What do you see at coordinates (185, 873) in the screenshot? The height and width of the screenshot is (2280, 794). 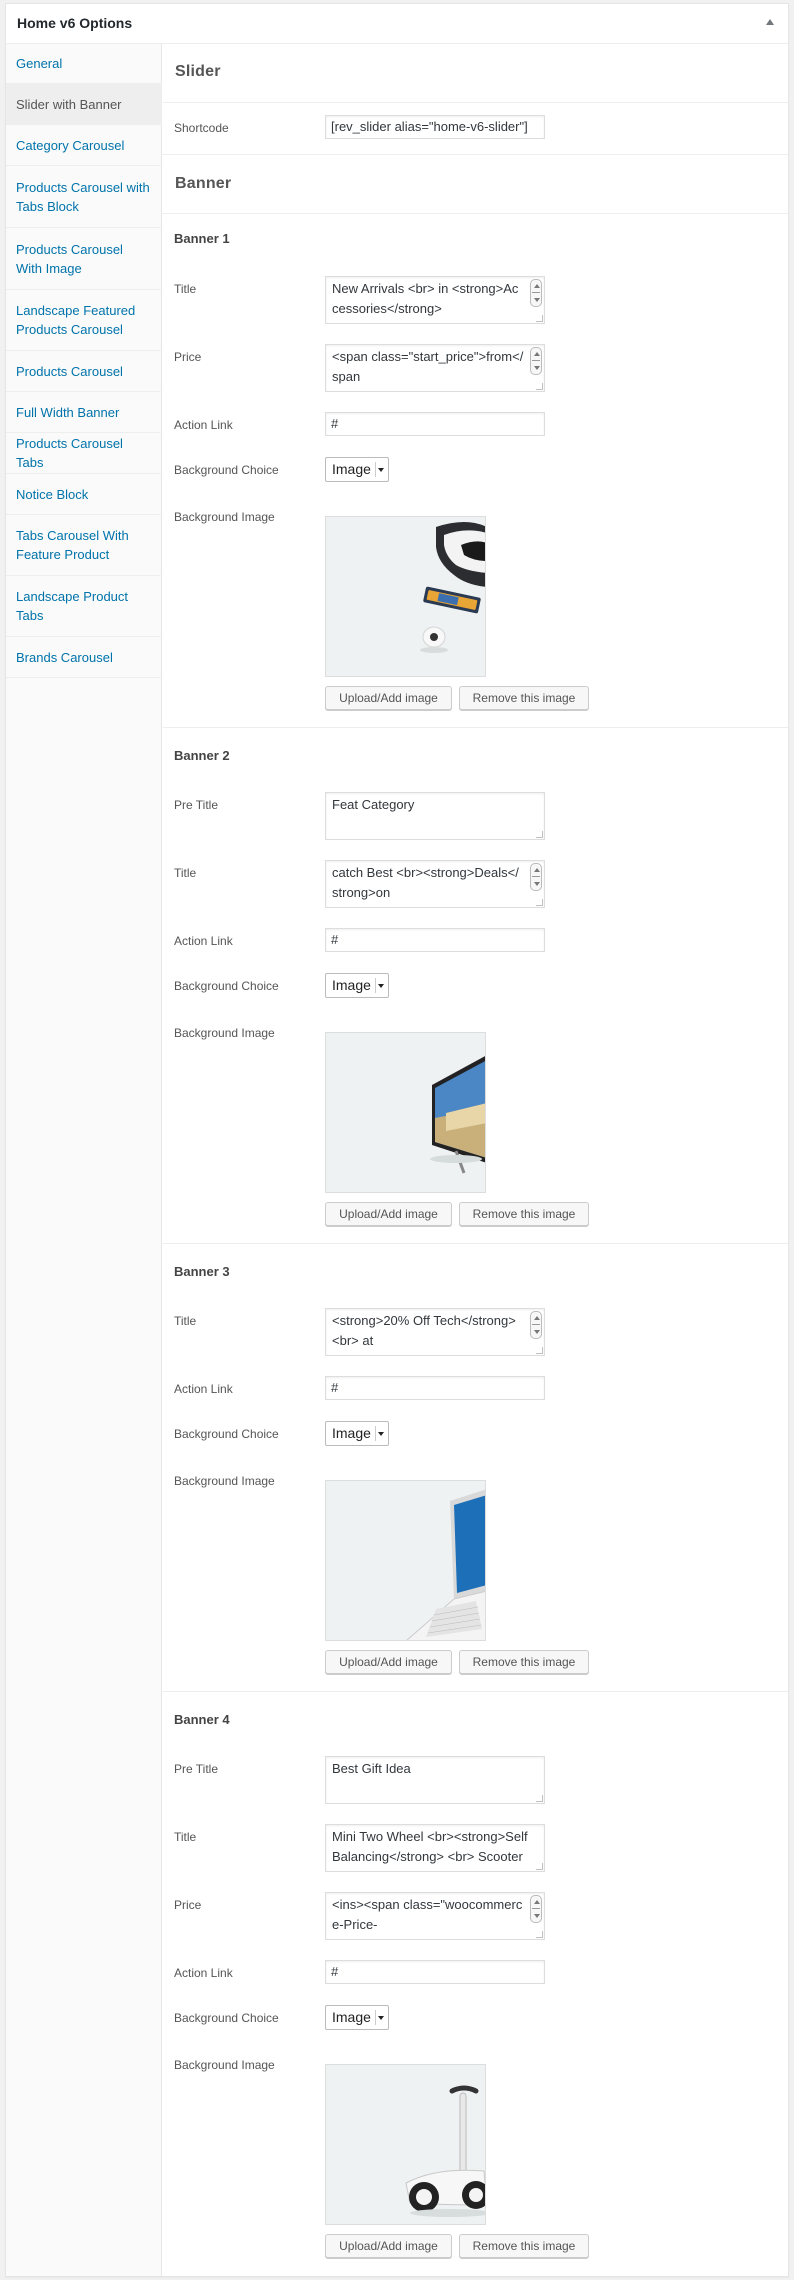 I see `banner-2-title-label: Title` at bounding box center [185, 873].